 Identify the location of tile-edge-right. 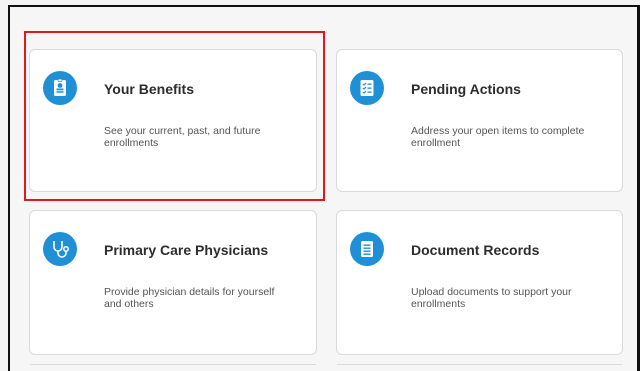
(479, 364).